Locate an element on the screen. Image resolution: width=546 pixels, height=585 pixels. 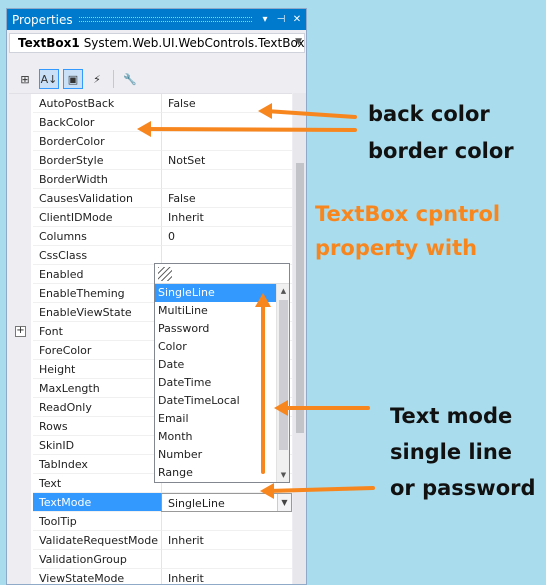
property-name: AutoPostBack is located at coordinates (97, 103).